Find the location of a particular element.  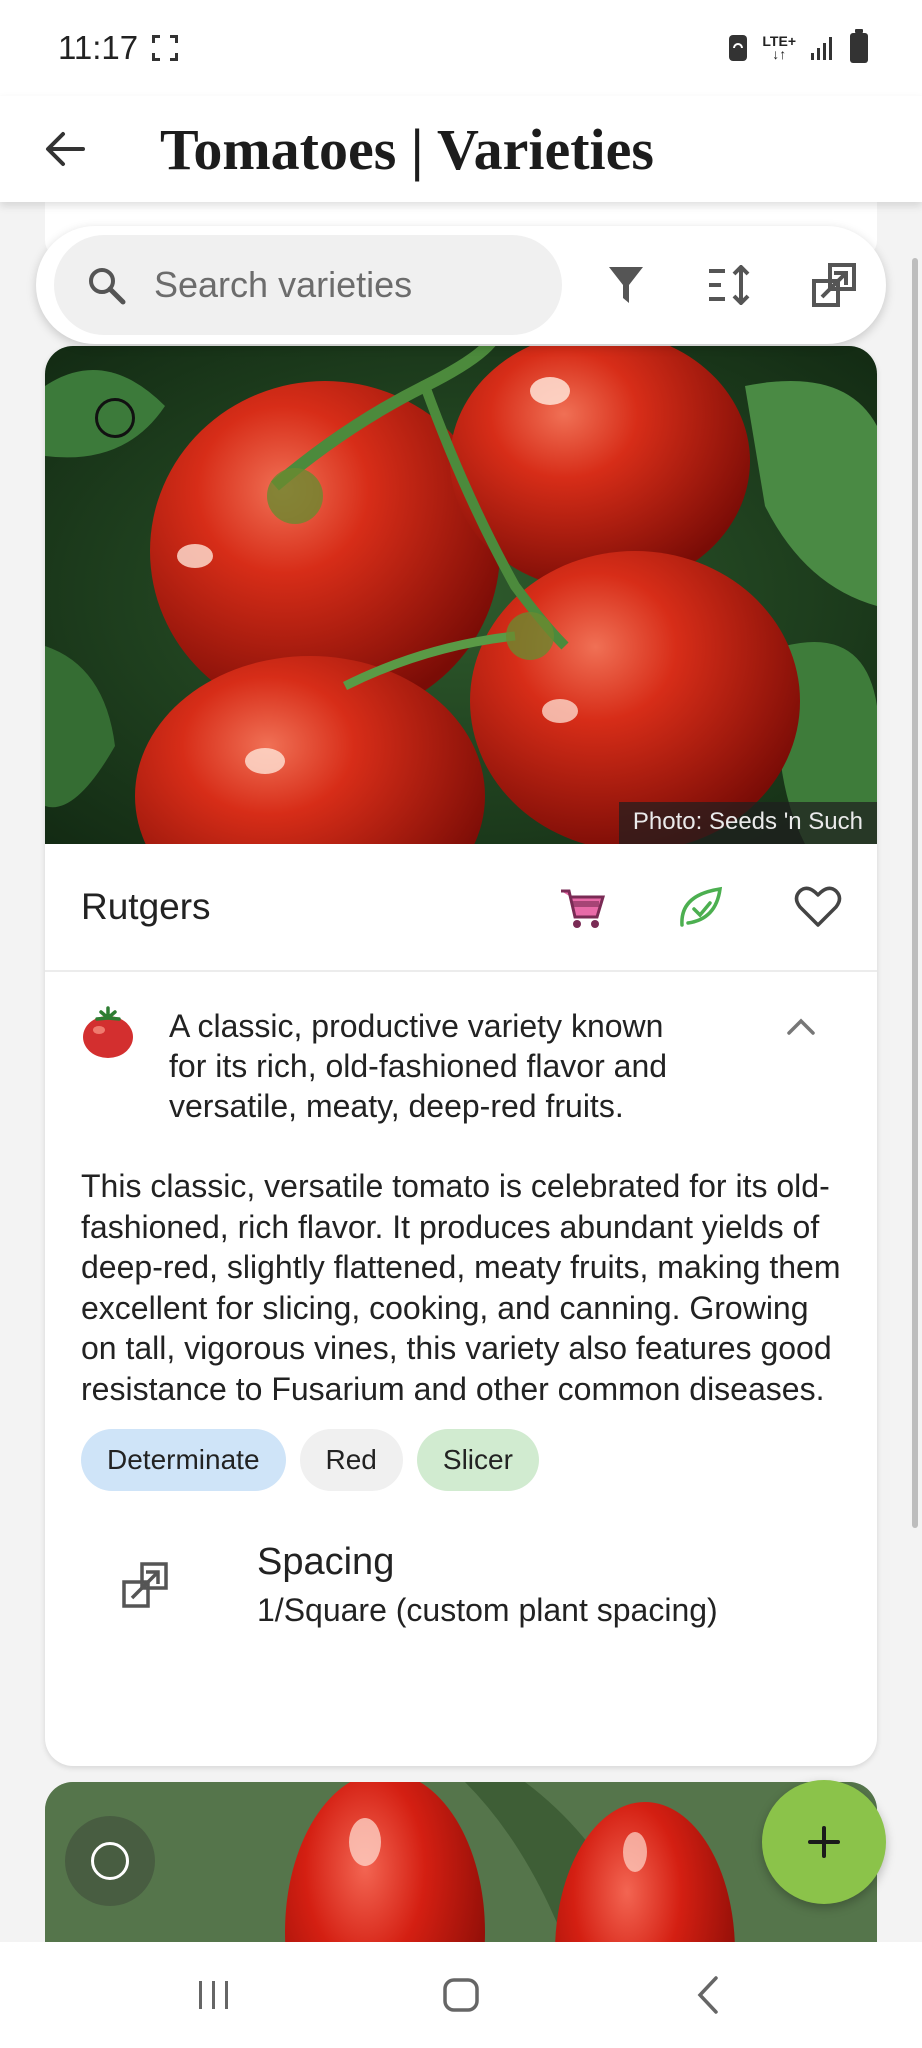

spacing-row: Spacing 1/Square (custom plant spacing) is located at coordinates (461, 1560).